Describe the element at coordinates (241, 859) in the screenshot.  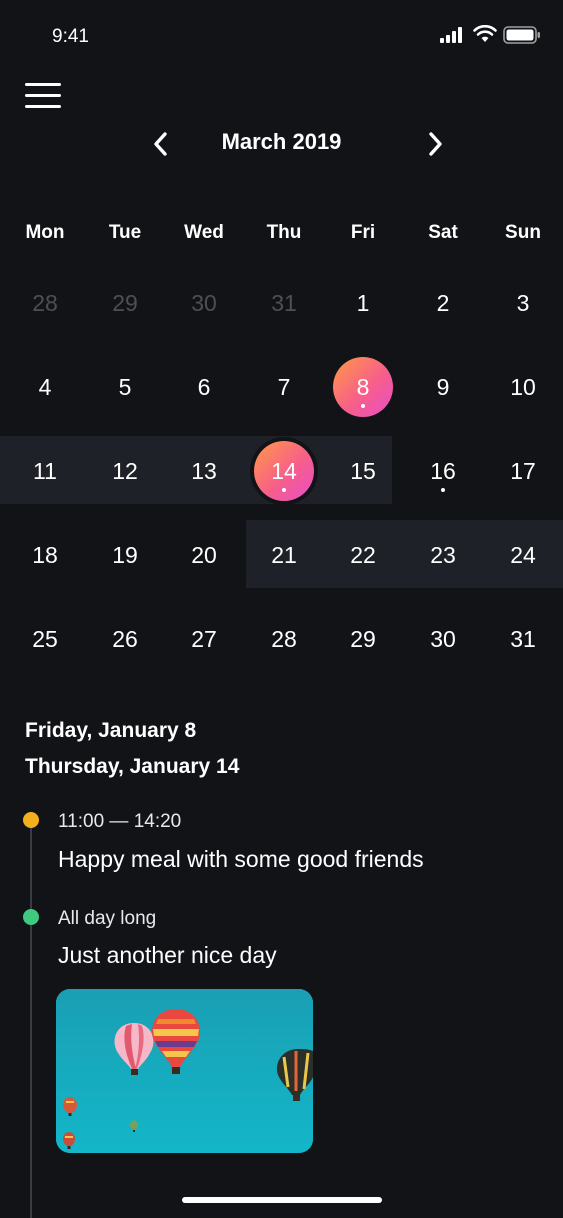
I see `event-title: Happy meal with some good friends` at that location.